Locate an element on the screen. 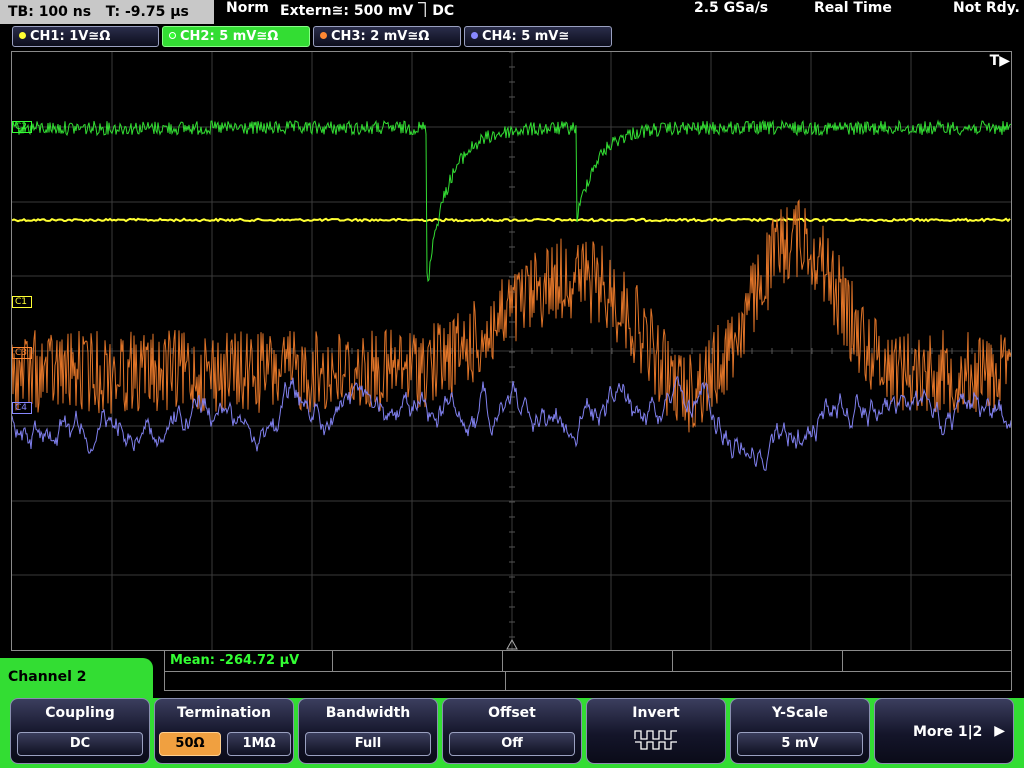 The image size is (1024, 768). channel-tab-ch4: CH4: 5 mV≅ is located at coordinates (538, 36).